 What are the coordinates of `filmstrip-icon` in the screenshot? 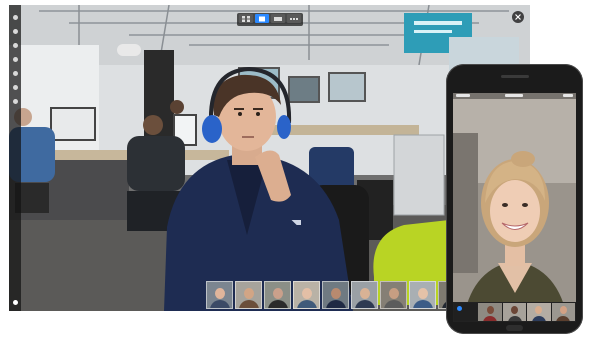 It's located at (294, 18).